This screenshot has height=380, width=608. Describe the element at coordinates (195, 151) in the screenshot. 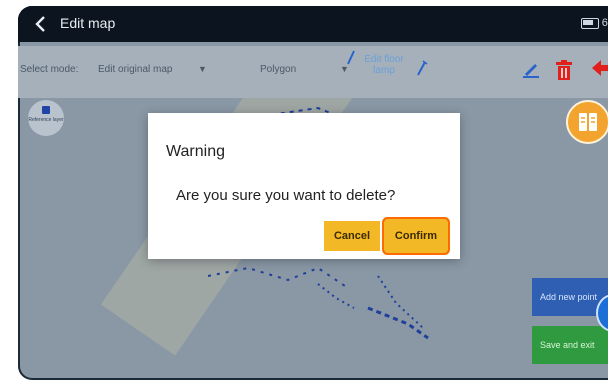

I see `dialog-title: Warning` at that location.